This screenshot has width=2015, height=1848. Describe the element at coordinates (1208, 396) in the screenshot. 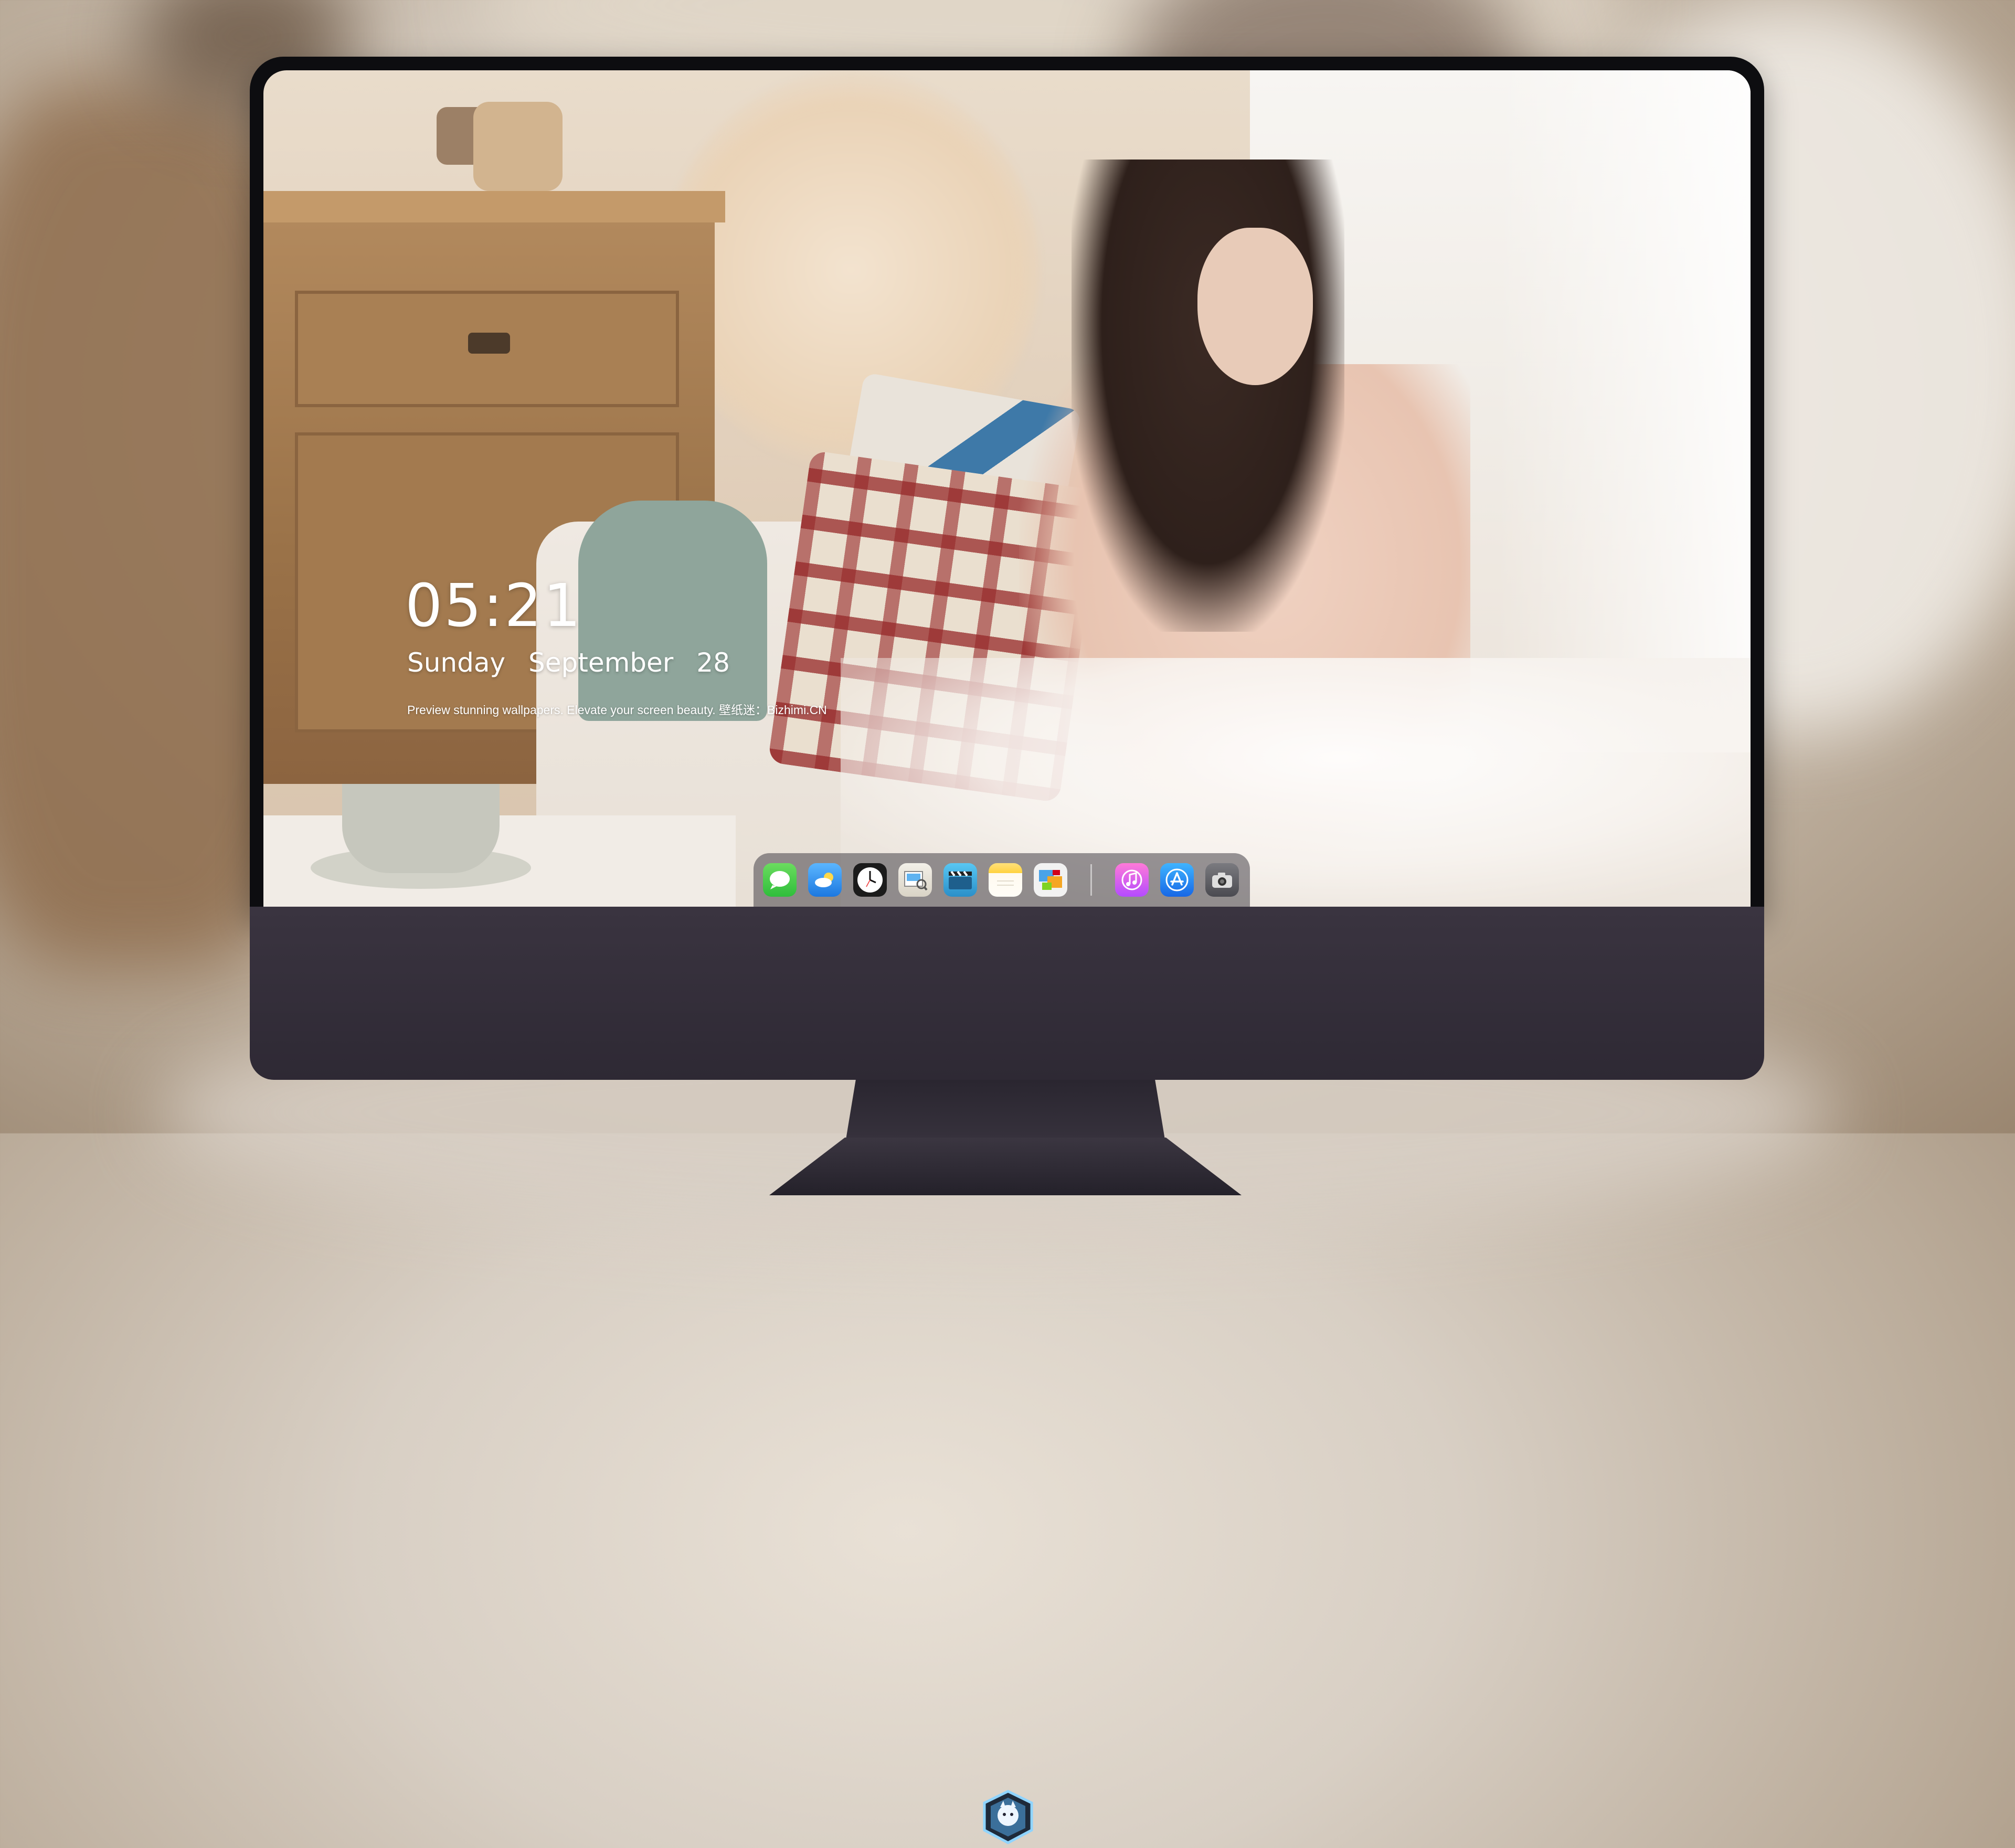

I see `wallpaper-person-hair` at that location.